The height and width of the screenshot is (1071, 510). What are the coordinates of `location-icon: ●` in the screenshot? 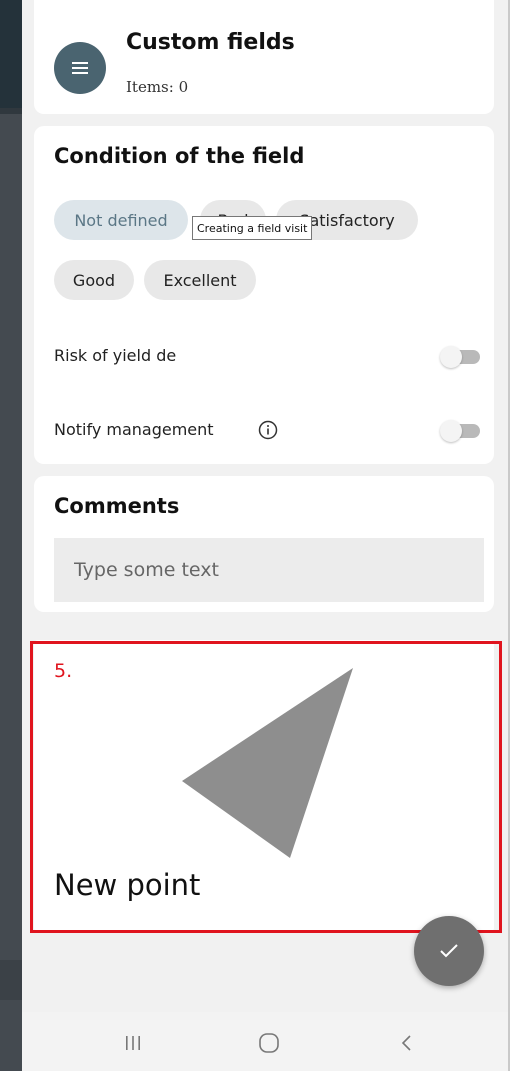 It's located at (377, 30).